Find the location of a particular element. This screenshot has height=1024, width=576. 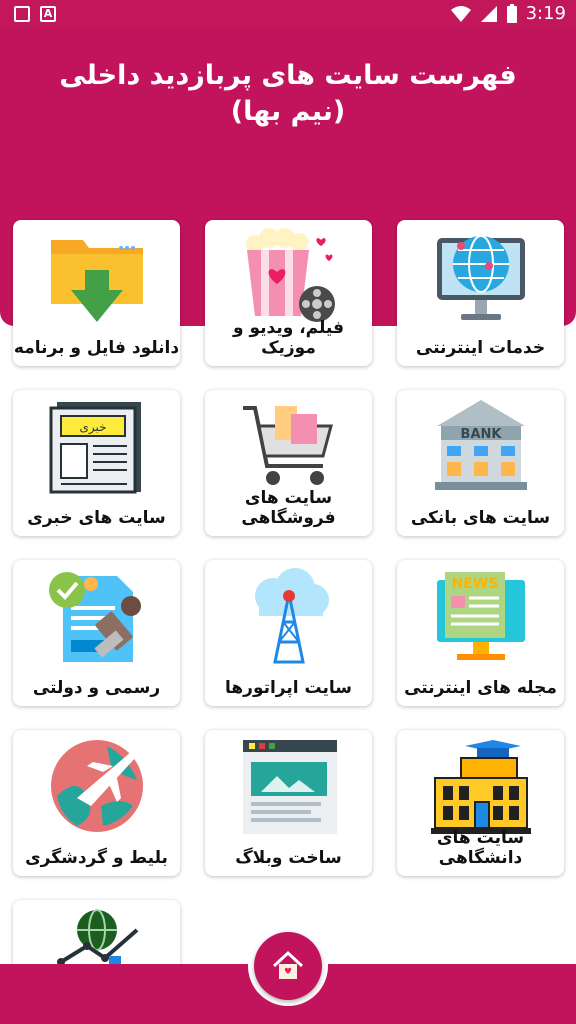

home-icon is located at coordinates (288, 964).